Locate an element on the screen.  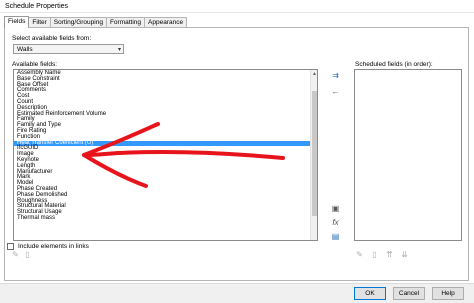
scheduled-fields-list is located at coordinates (408, 155).